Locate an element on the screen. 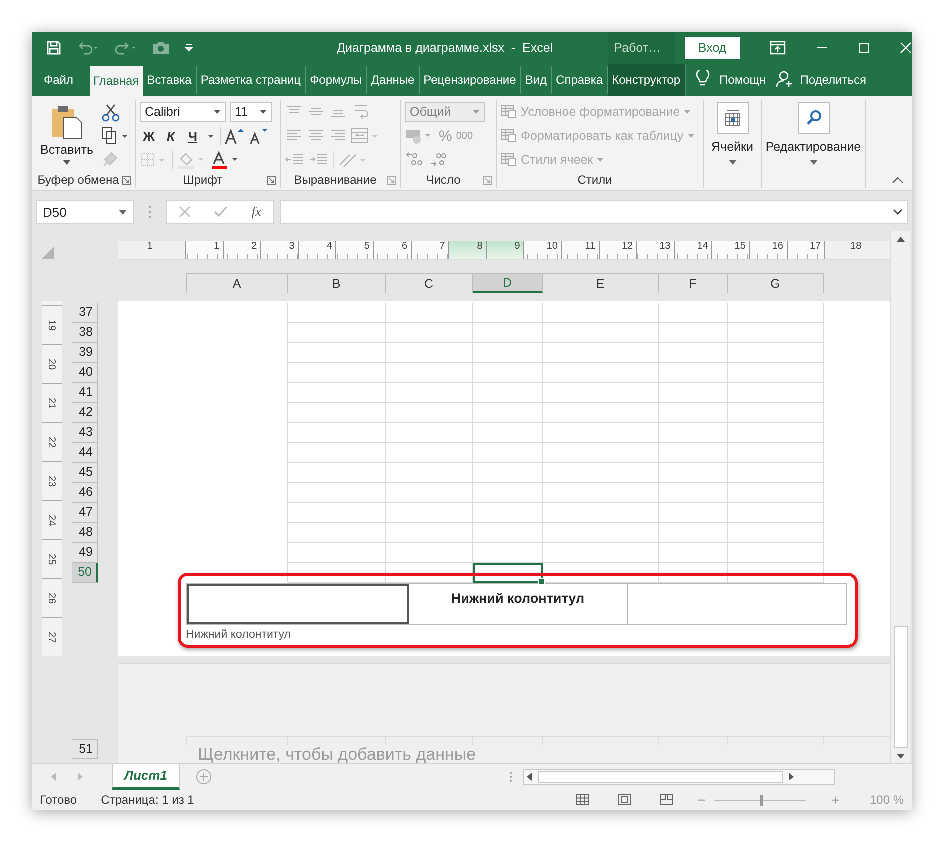 The image size is (945, 842). align-center-icon is located at coordinates (316, 136).